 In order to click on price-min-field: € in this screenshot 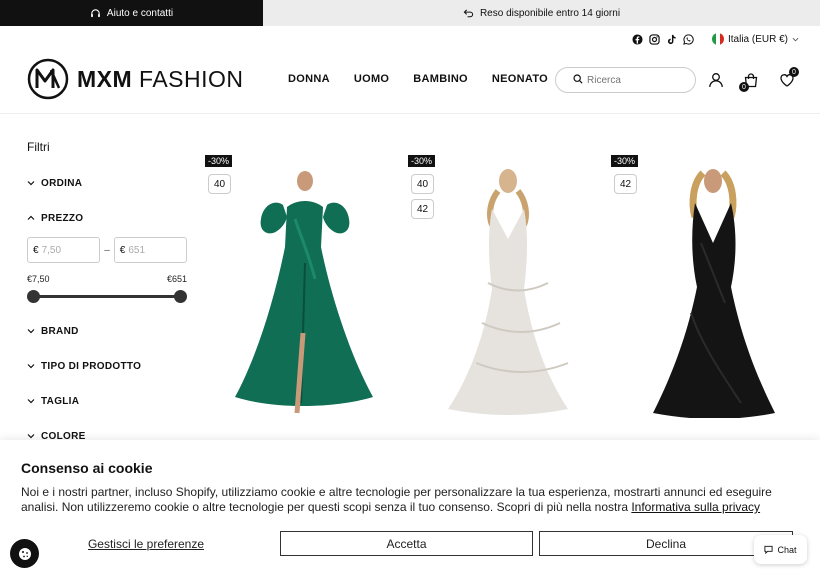, I will do `click(64, 250)`.